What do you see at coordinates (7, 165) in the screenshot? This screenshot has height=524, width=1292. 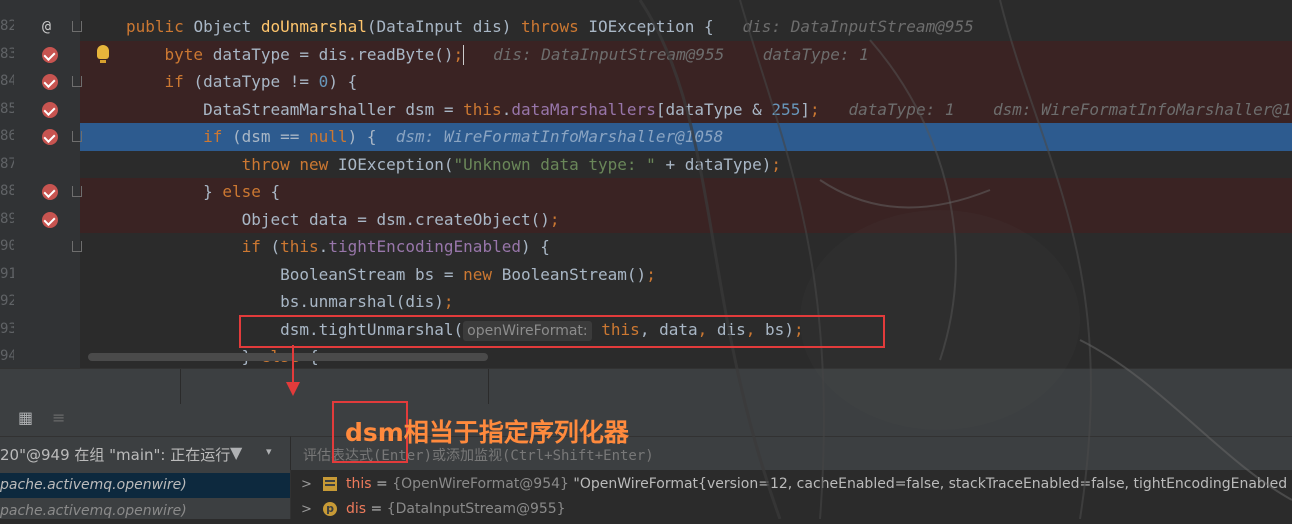 I see `line-number: 87` at bounding box center [7, 165].